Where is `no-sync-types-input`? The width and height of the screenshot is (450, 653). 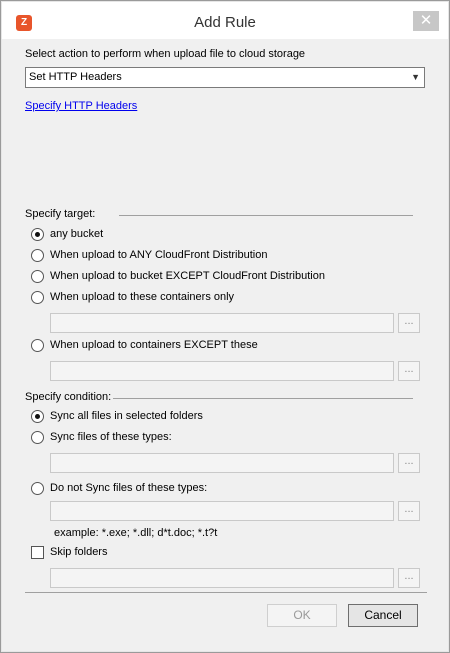 no-sync-types-input is located at coordinates (222, 511).